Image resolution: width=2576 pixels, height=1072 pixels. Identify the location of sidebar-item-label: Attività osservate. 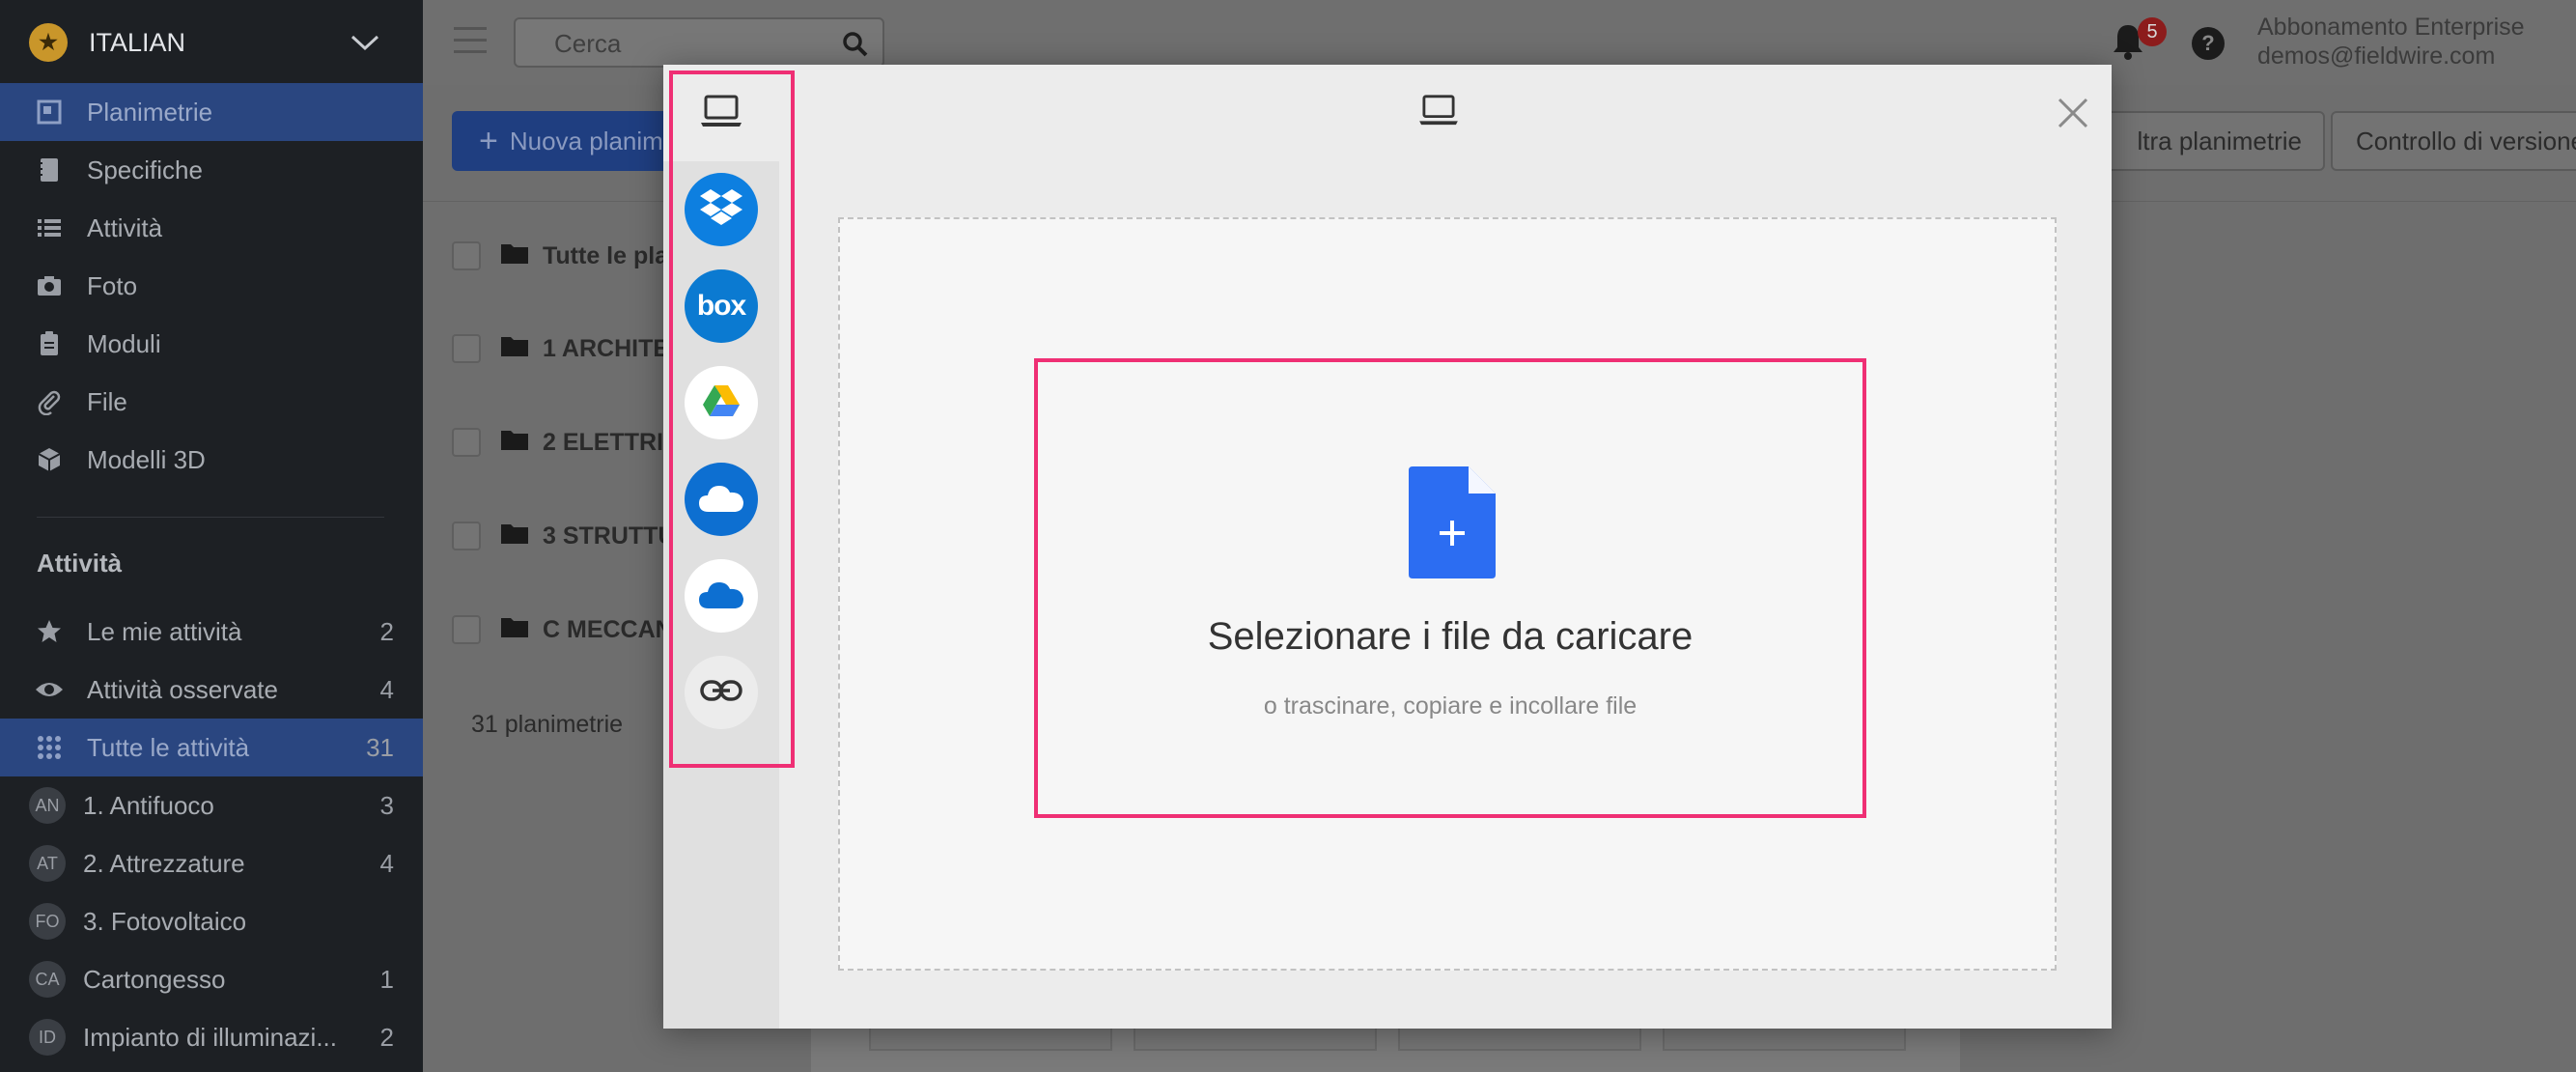
(183, 689).